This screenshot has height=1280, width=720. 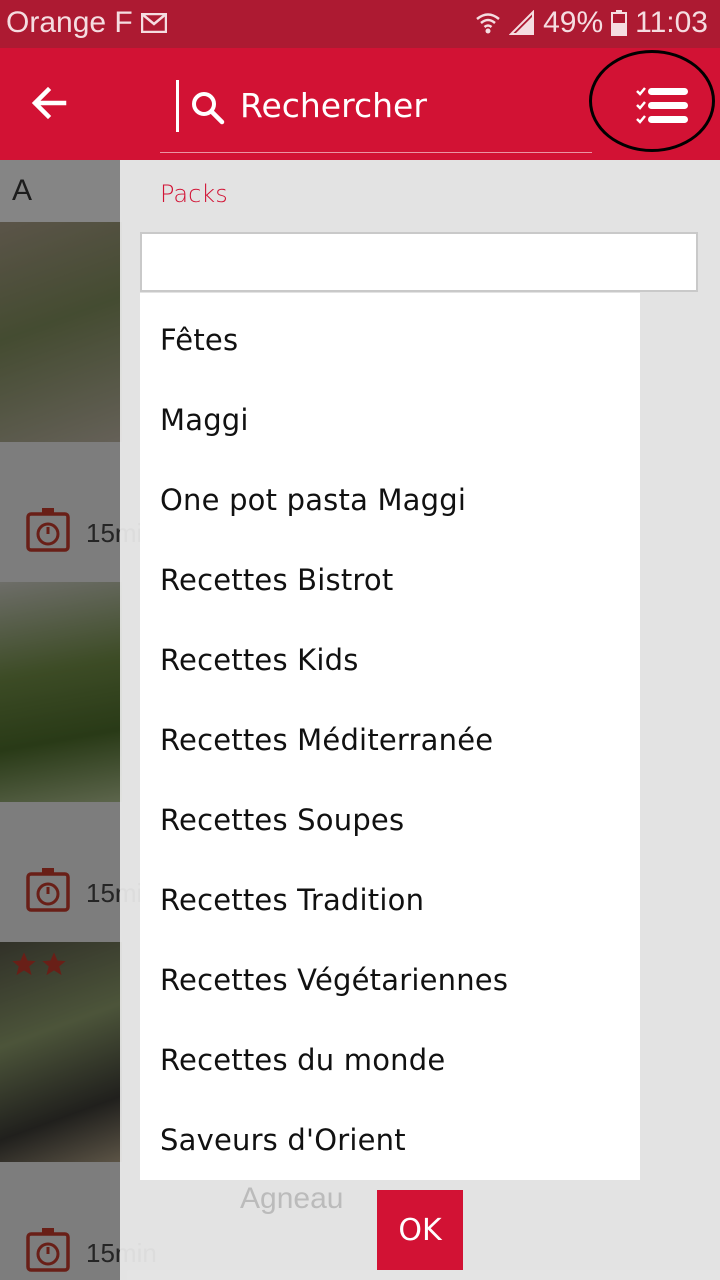 What do you see at coordinates (177, 106) in the screenshot?
I see `text-cursor` at bounding box center [177, 106].